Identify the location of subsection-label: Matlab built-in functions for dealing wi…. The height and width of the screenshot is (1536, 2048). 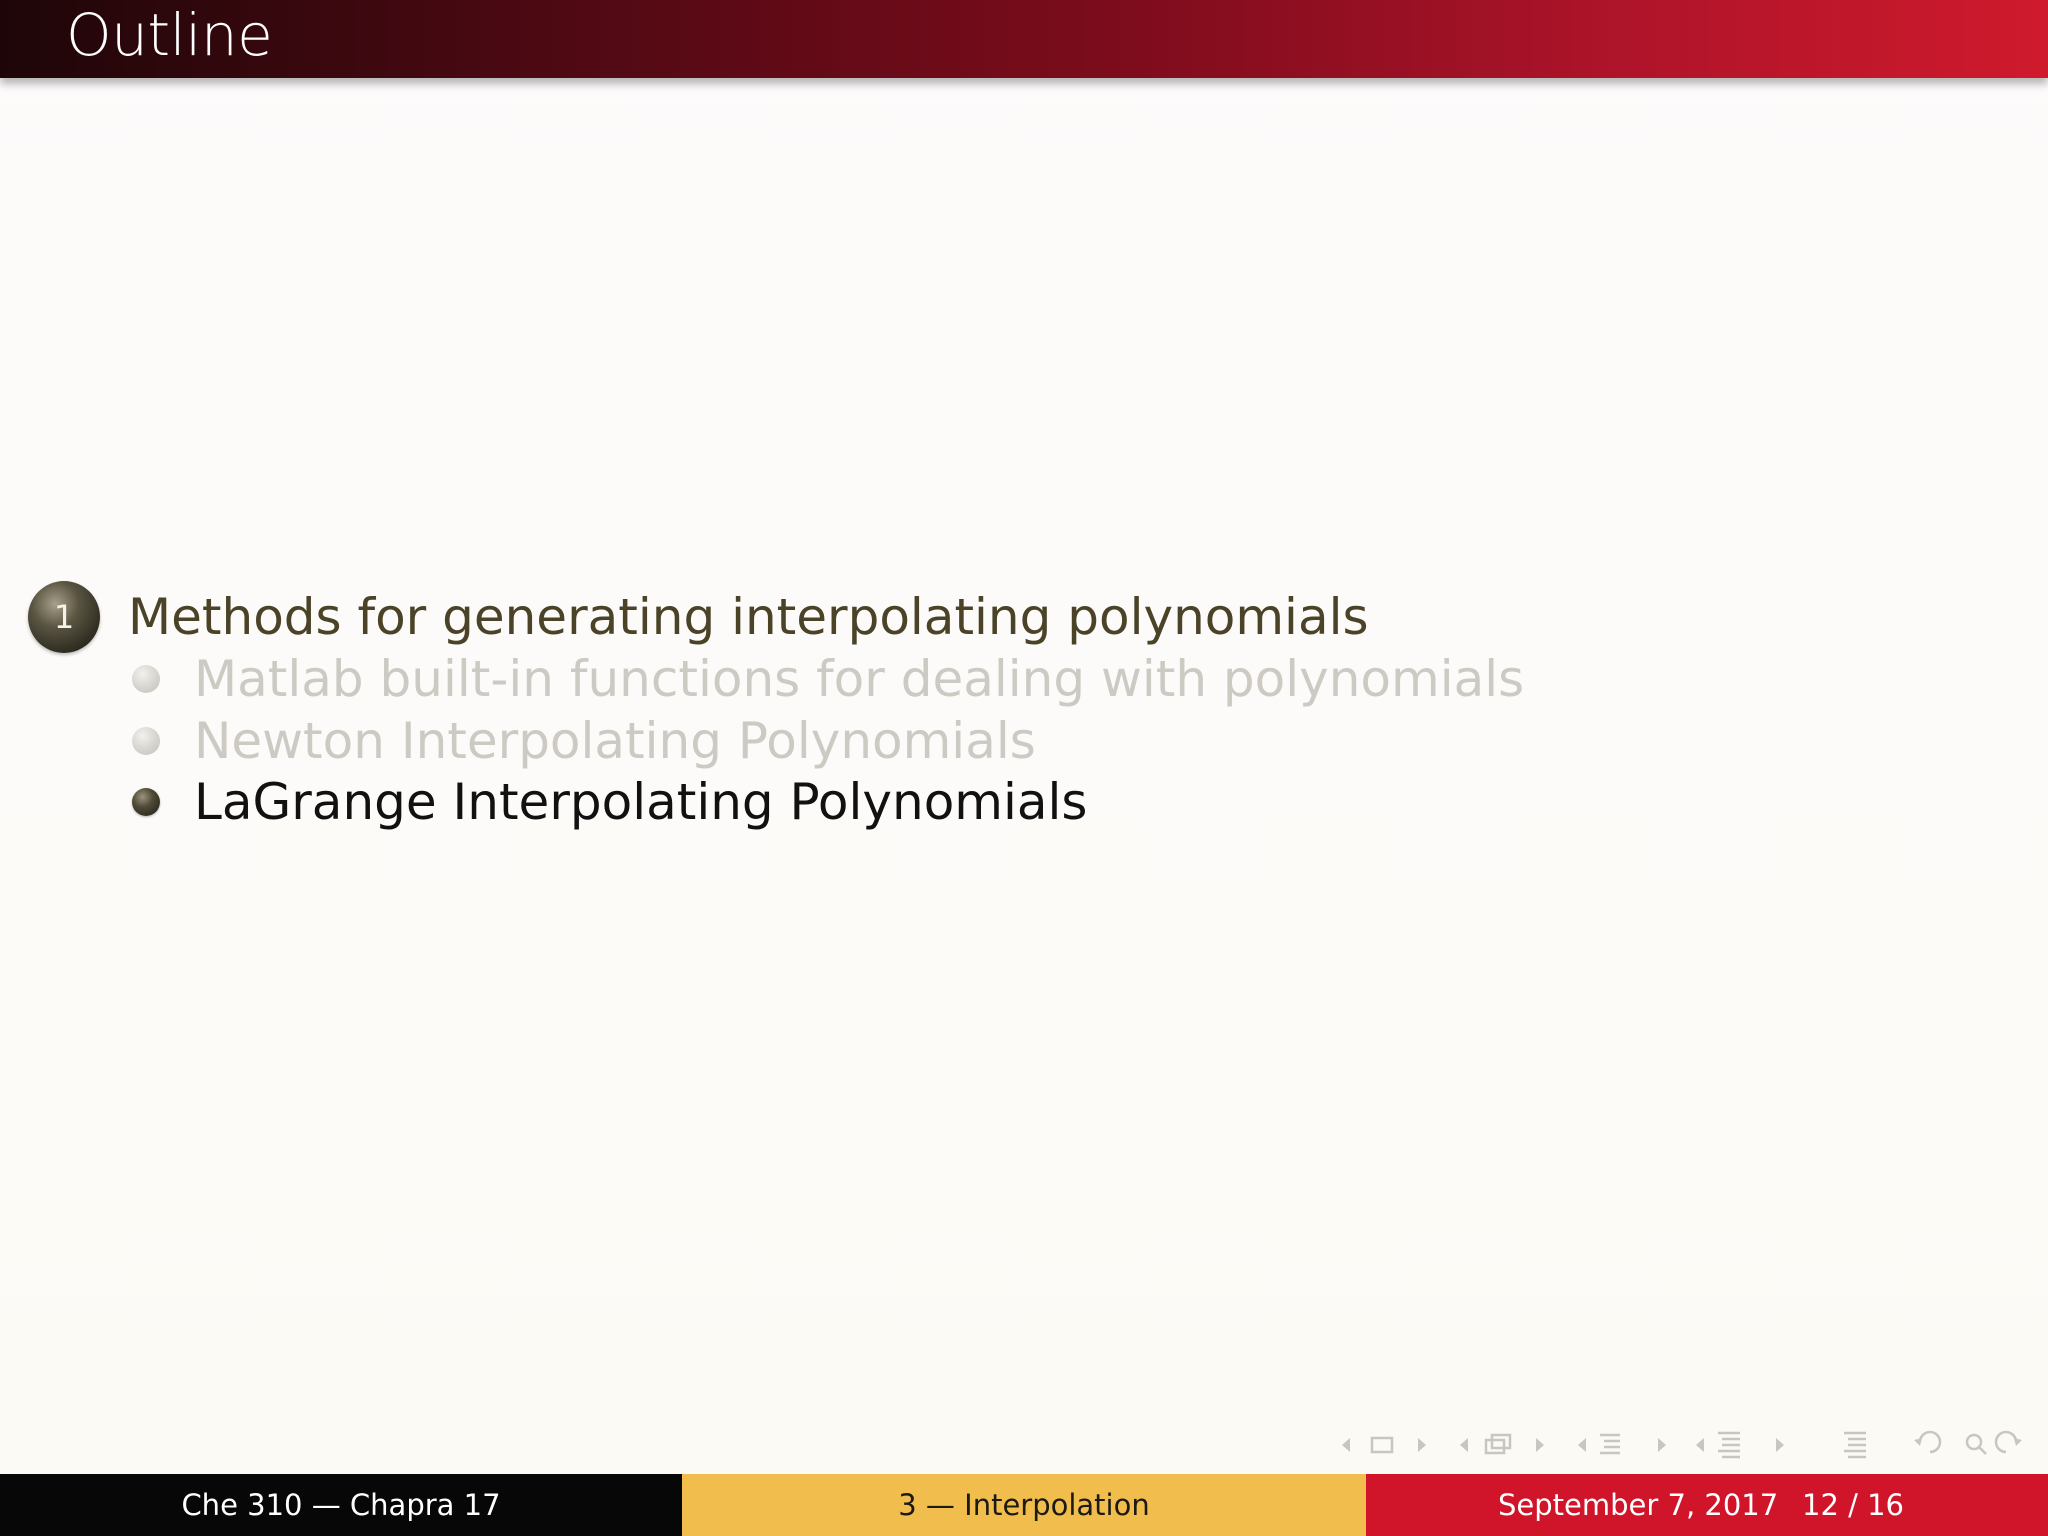
(859, 679).